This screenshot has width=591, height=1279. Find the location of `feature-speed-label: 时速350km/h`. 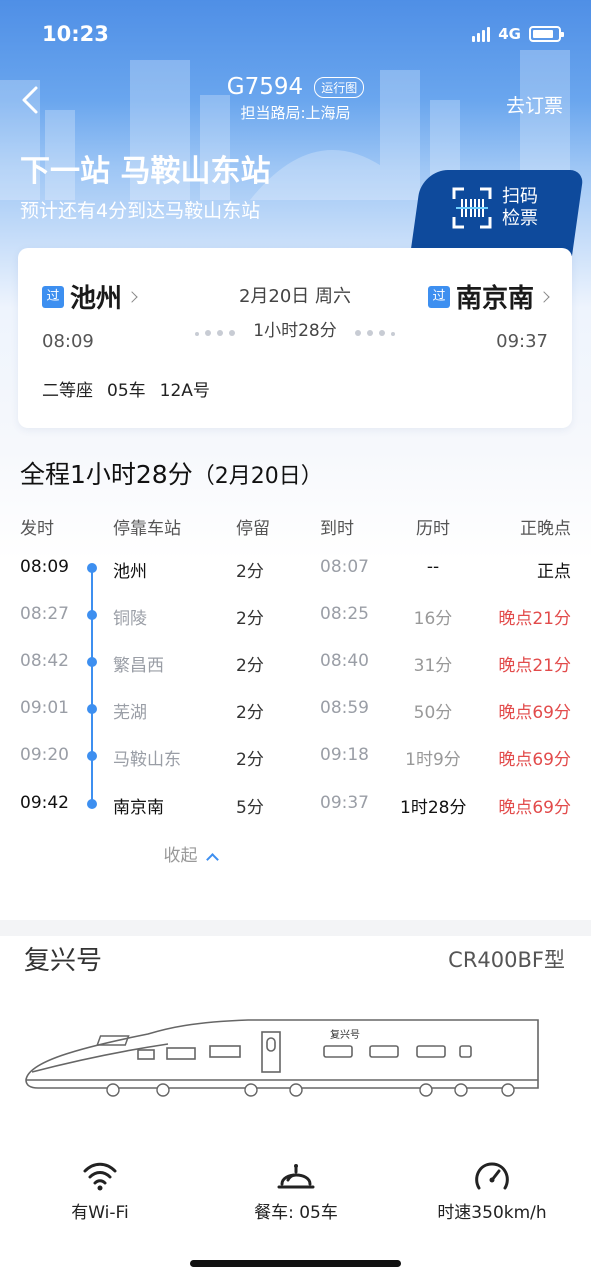

feature-speed-label: 时速350km/h is located at coordinates (492, 1213).